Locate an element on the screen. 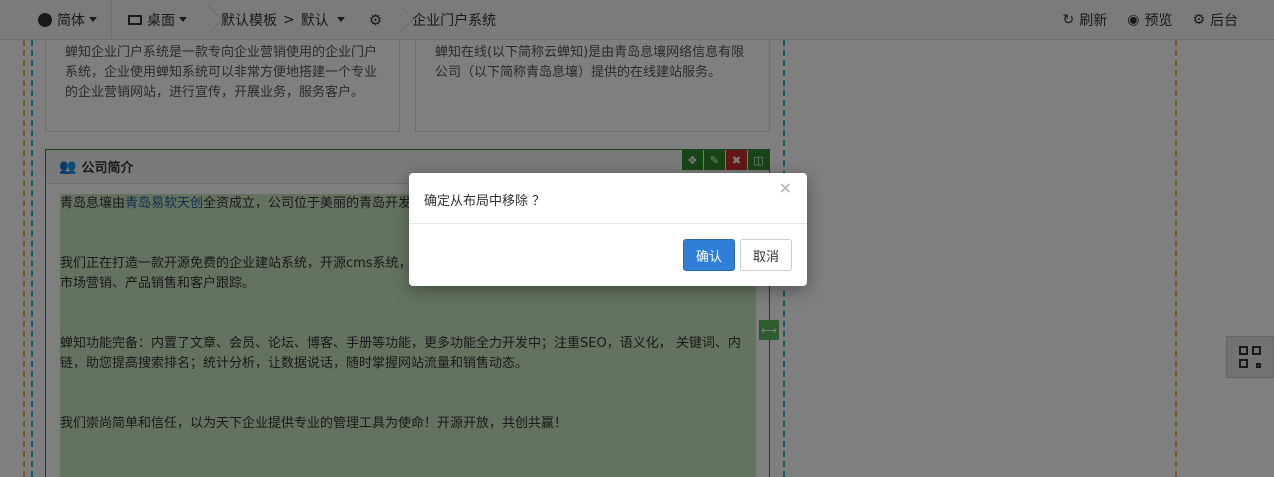  close-icon: × is located at coordinates (785, 187).